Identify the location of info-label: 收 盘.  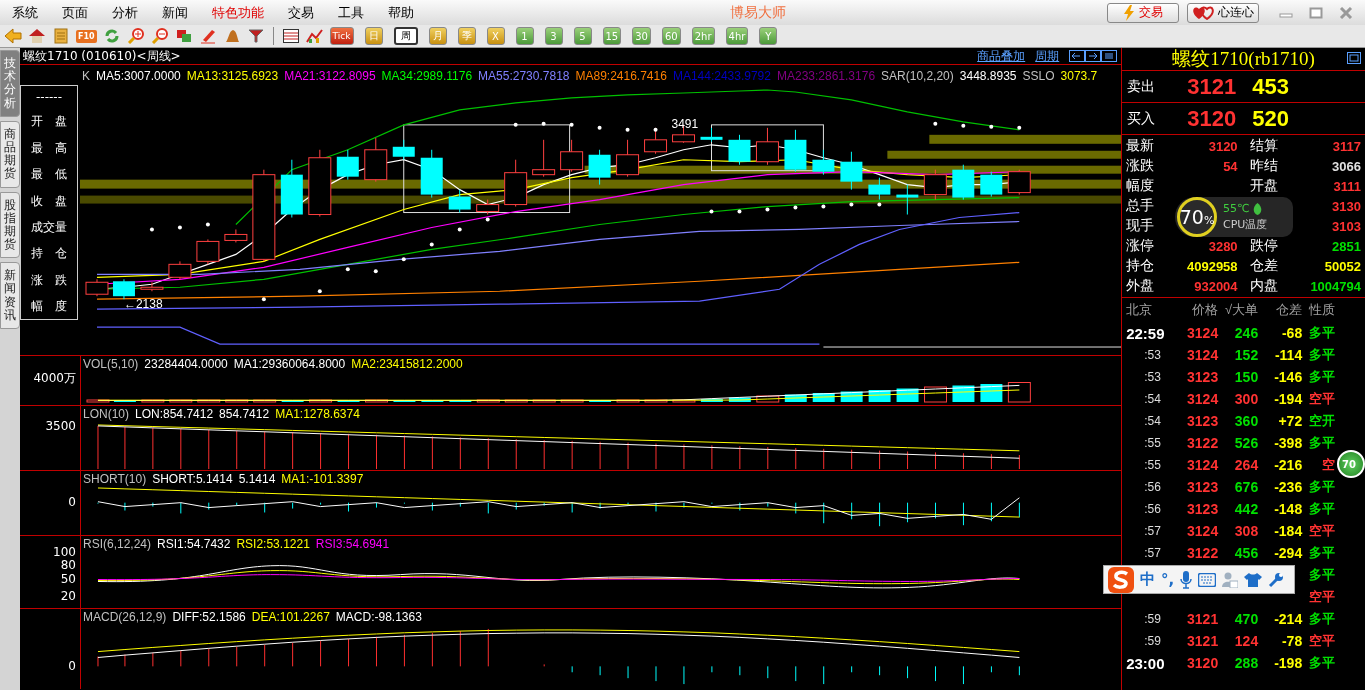
(49, 201).